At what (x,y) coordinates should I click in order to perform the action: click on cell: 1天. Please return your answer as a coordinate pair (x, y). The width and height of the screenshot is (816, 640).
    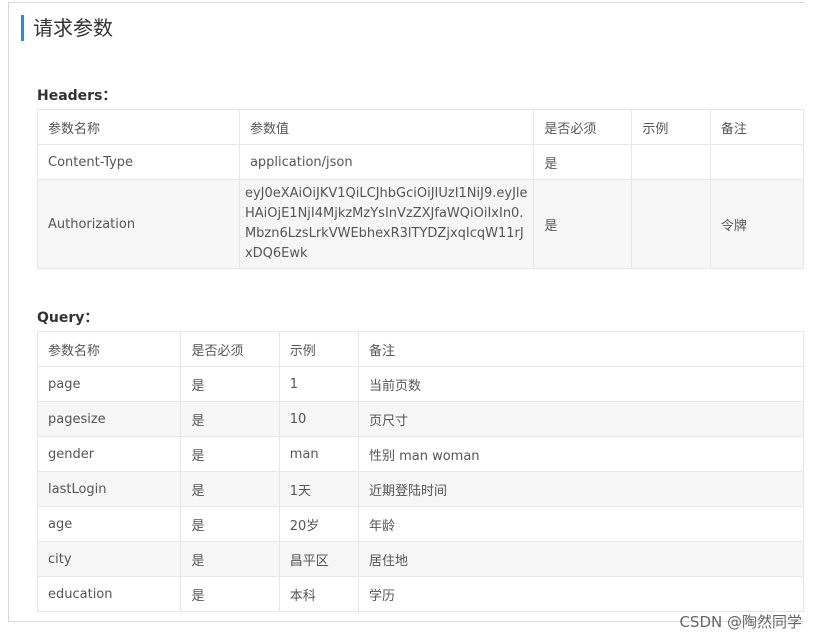
    Looking at the image, I should click on (318, 489).